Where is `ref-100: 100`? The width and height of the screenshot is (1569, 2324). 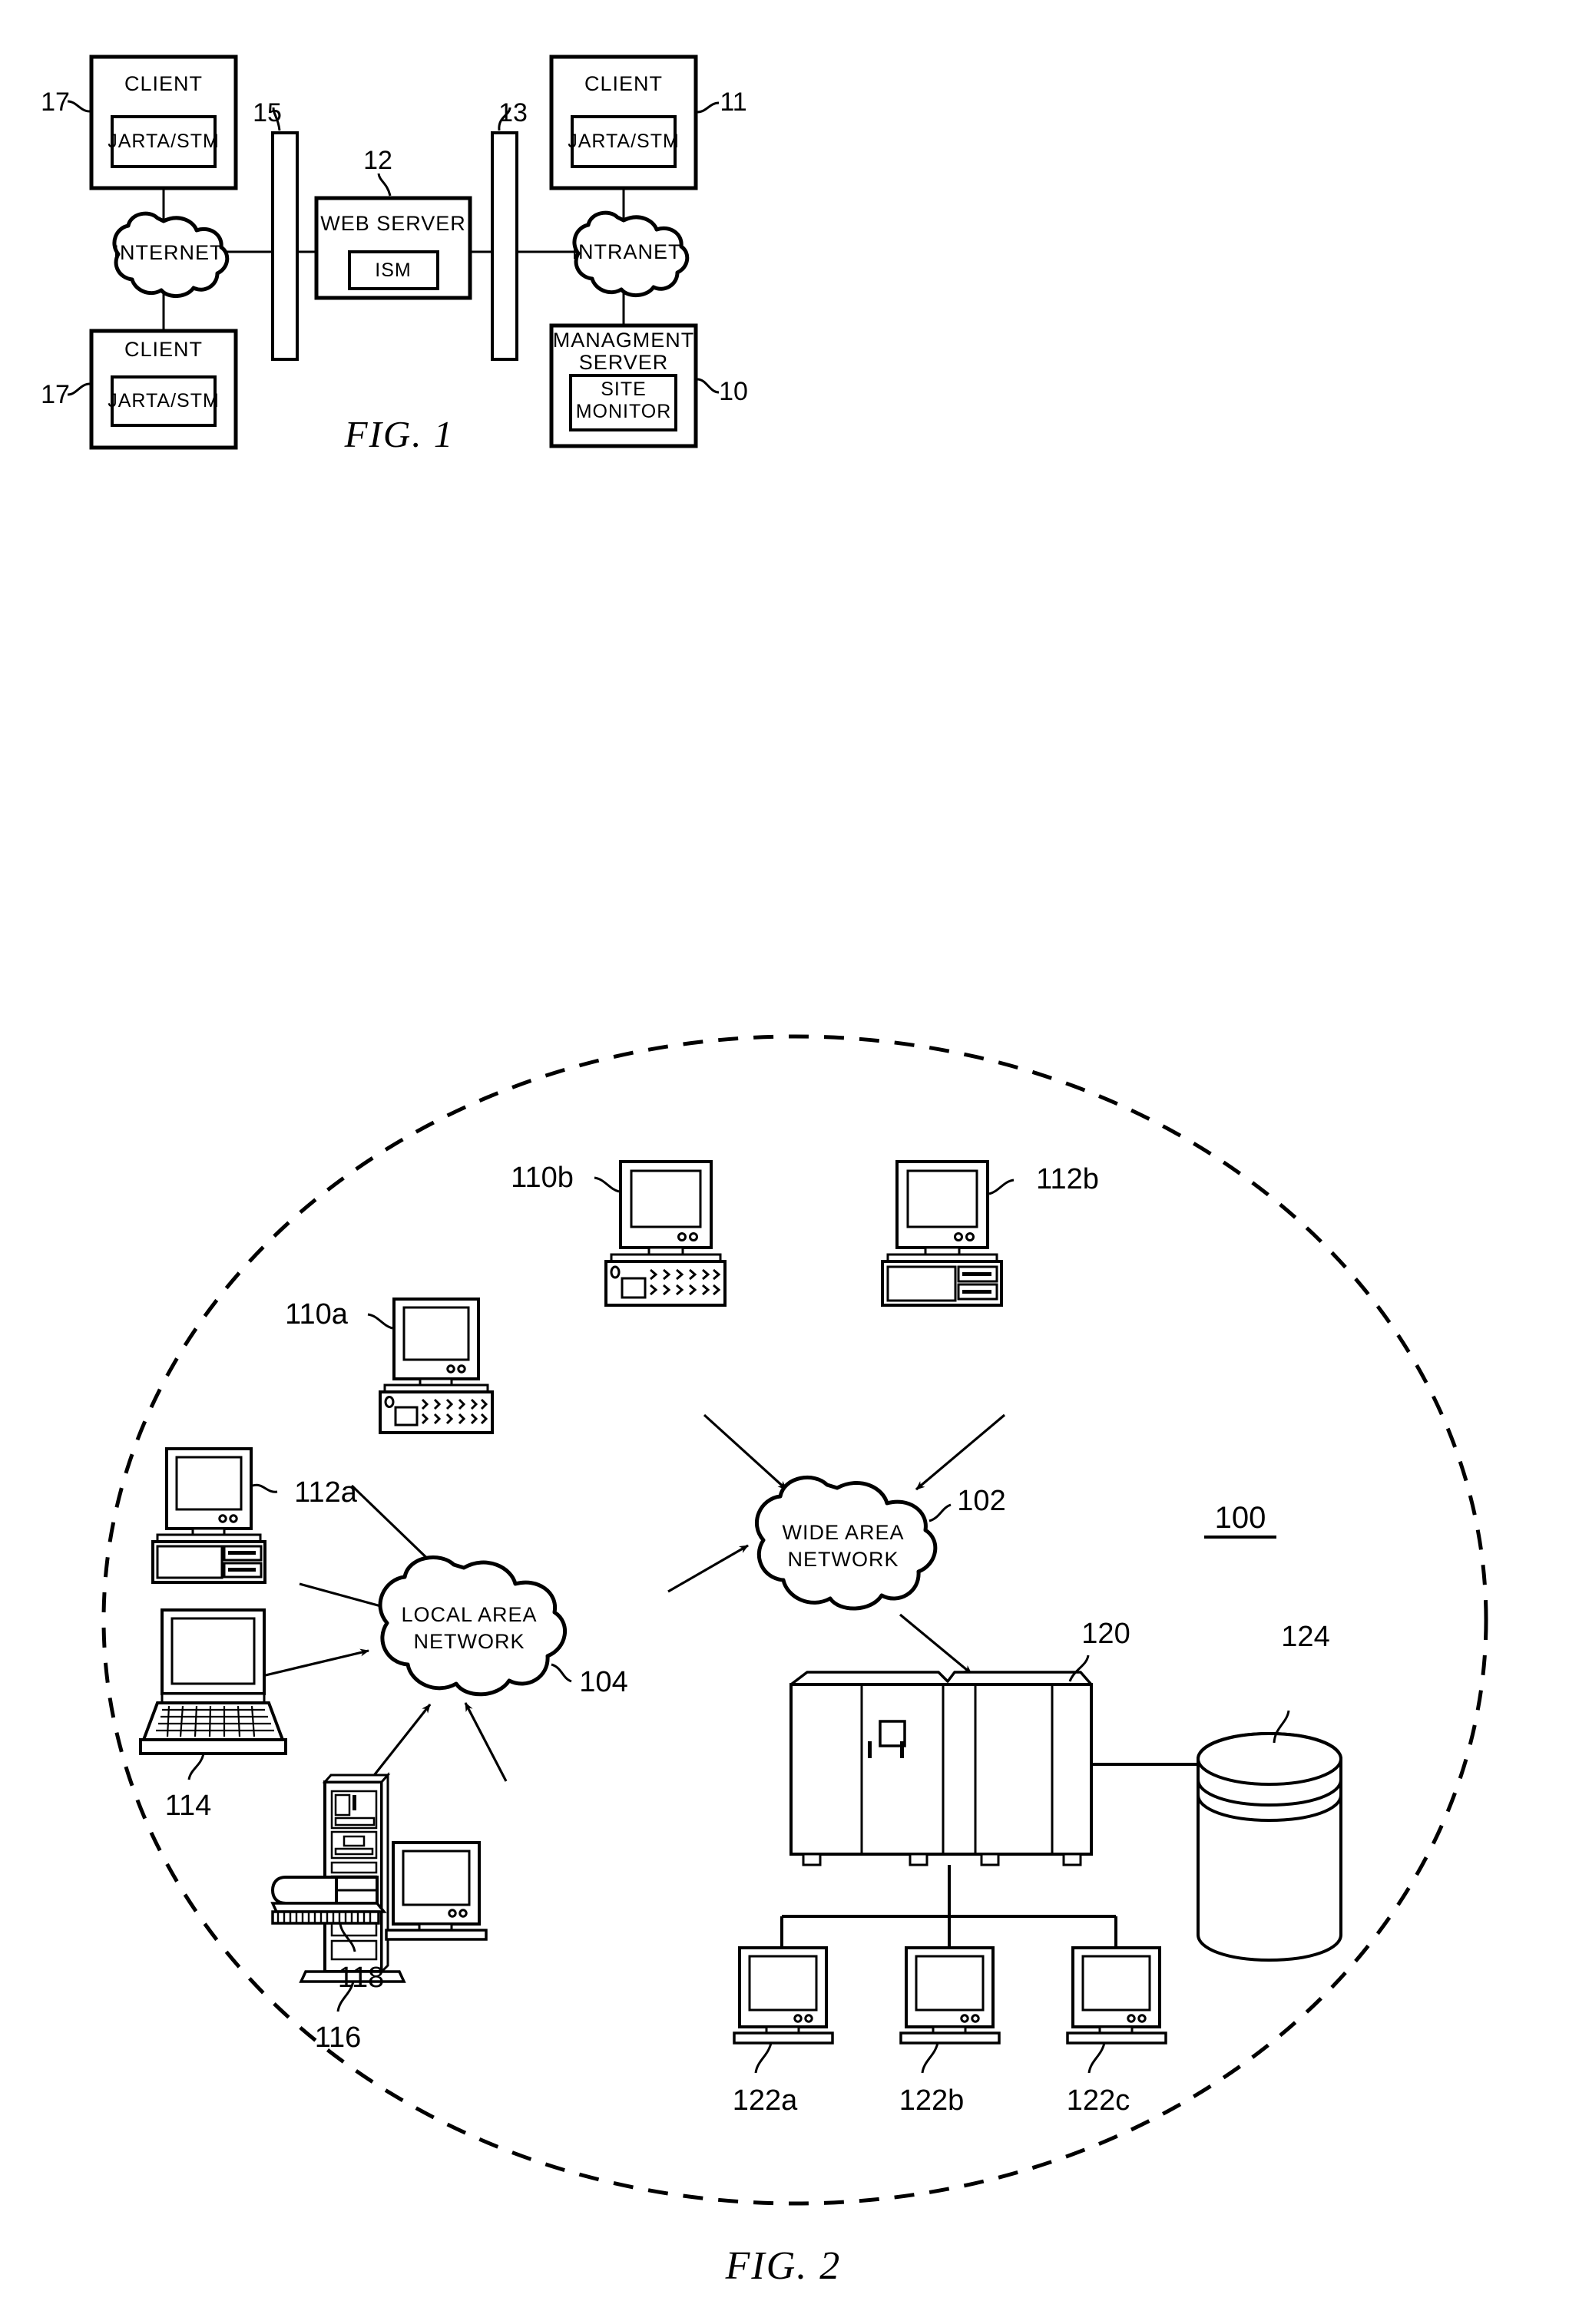
ref-100: 100 is located at coordinates (1240, 1518).